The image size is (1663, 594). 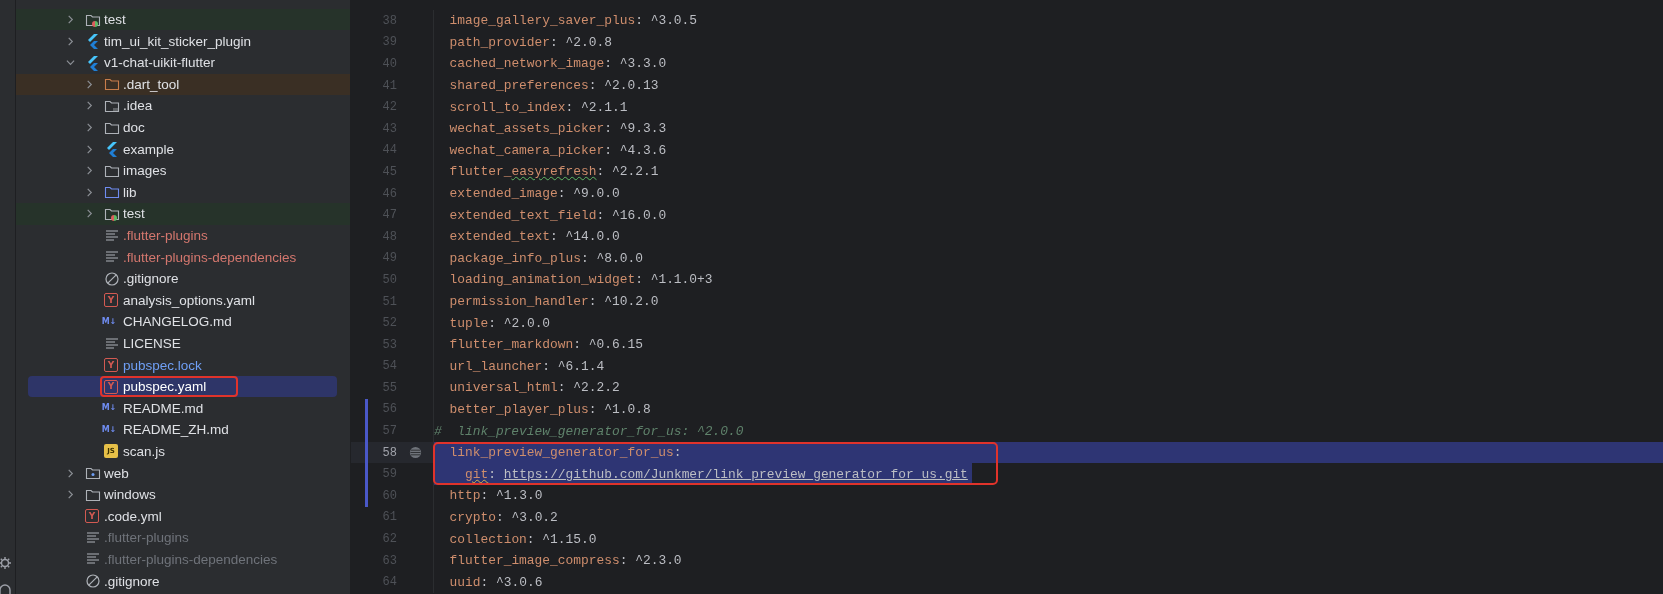 I want to click on yaml-value: ^2.0.13, so click(x=631, y=86).